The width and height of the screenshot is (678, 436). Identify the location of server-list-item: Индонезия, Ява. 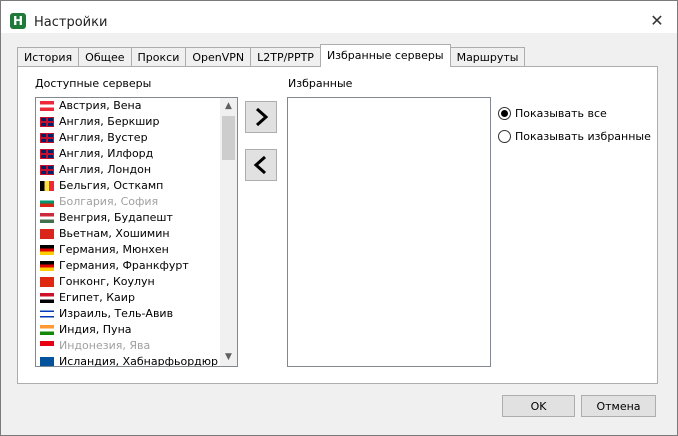
(127, 346).